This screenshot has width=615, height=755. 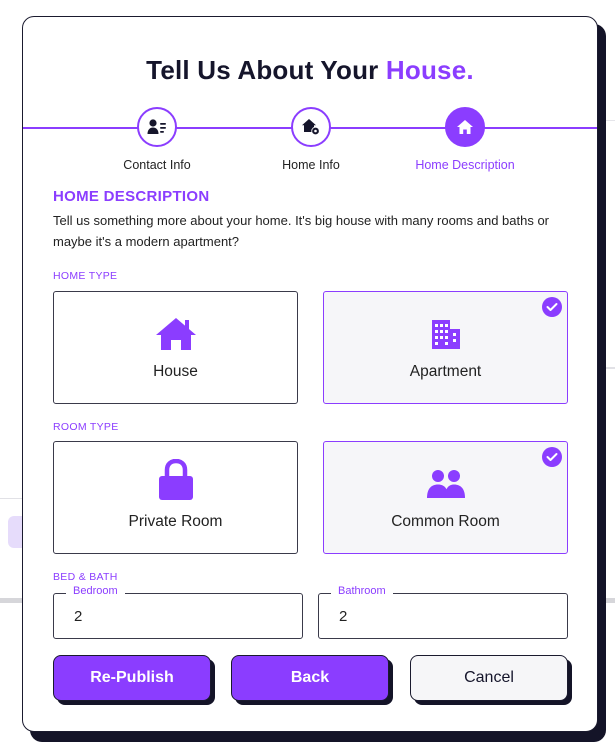 I want to click on modal-title: Tell Us About Your House., so click(x=310, y=70).